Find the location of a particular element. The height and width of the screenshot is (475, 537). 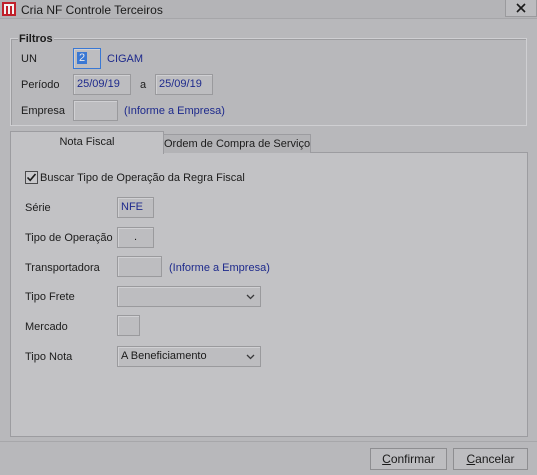

close-icon is located at coordinates (521, 8).